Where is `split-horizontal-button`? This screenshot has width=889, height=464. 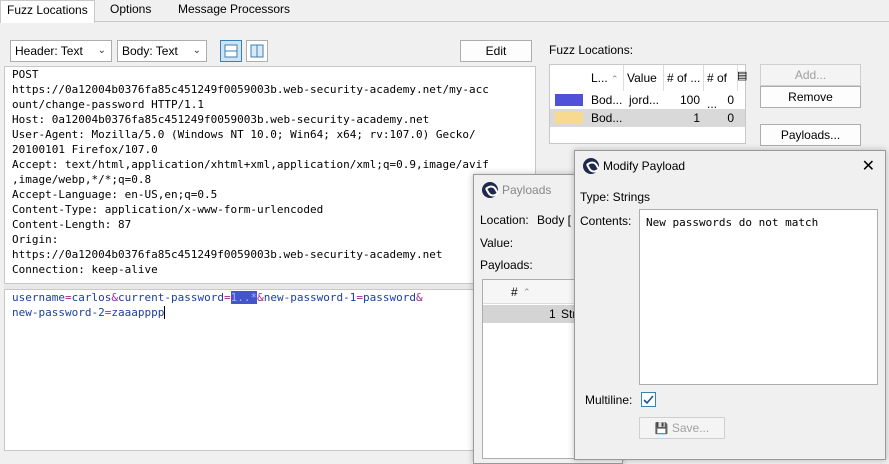 split-horizontal-button is located at coordinates (257, 51).